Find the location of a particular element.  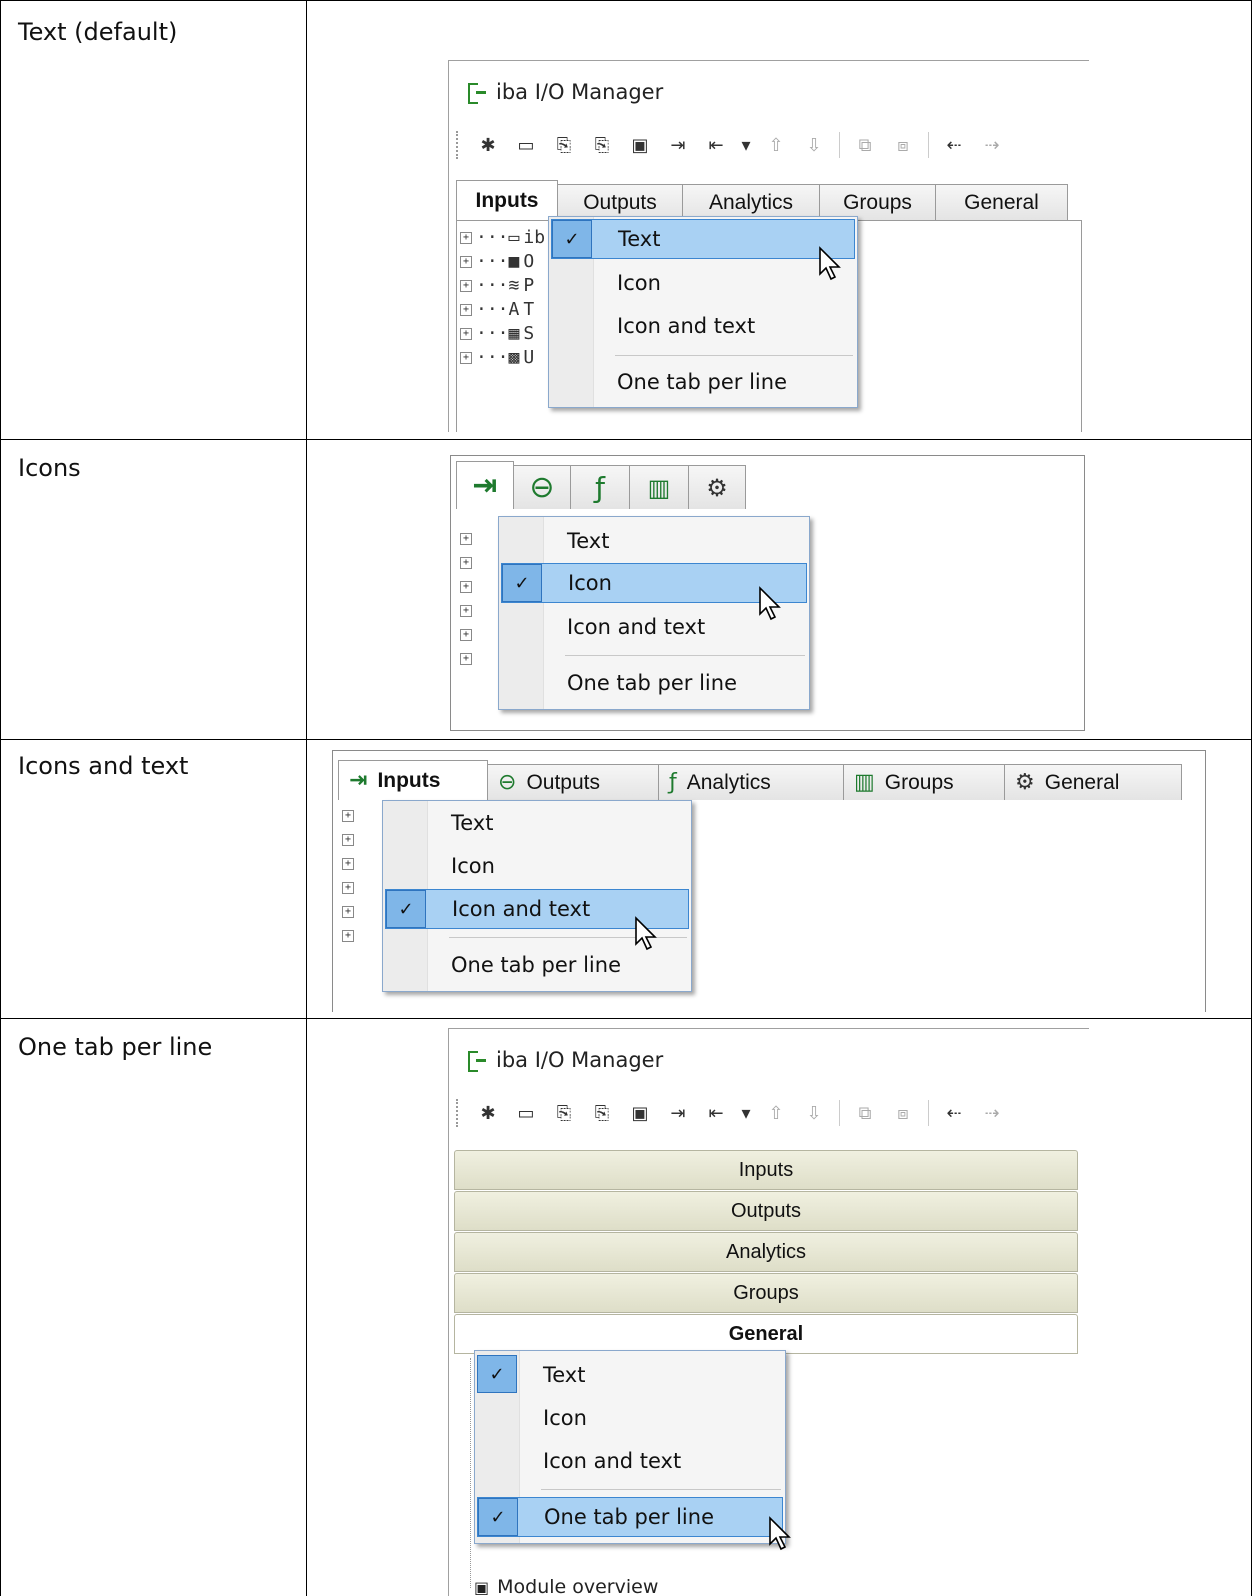

tree-item: + ···A T is located at coordinates (502, 310).